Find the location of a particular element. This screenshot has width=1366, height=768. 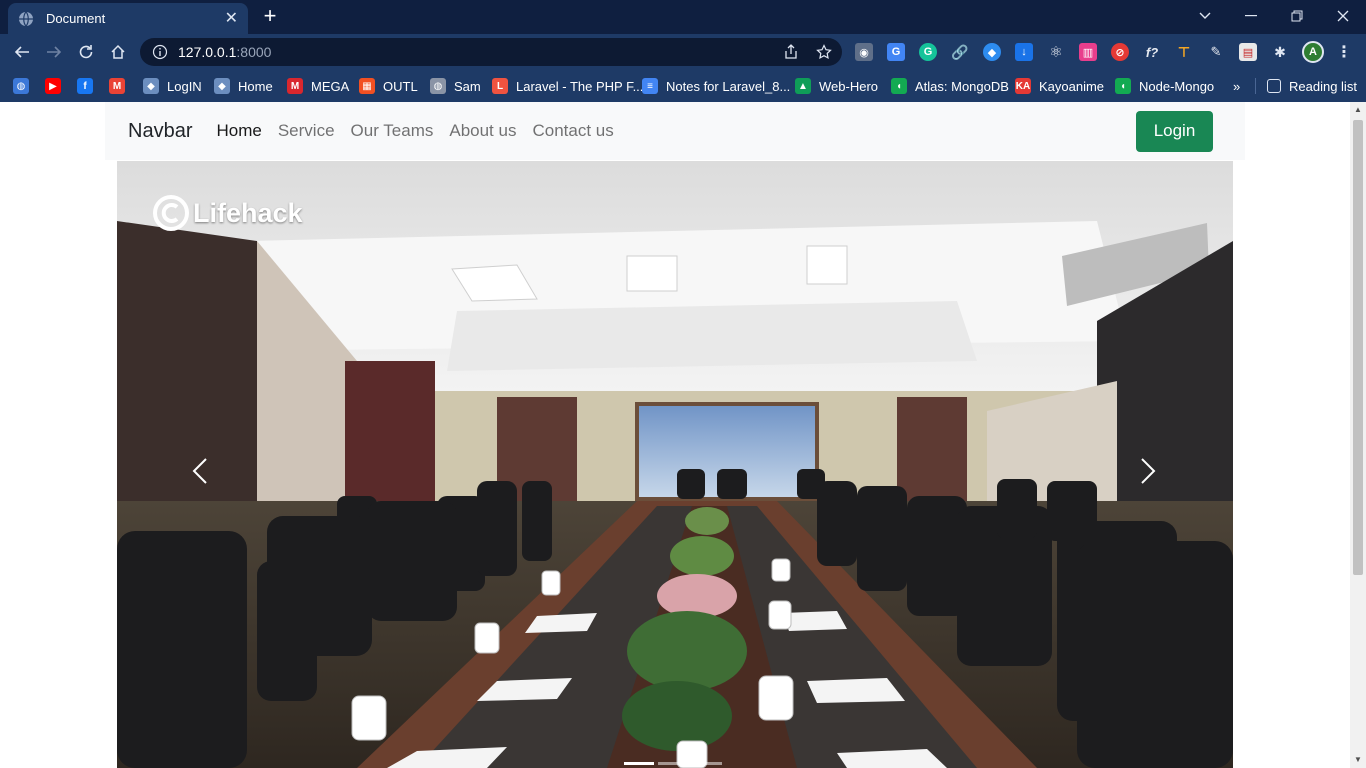

bookmark-facebook: f is located at coordinates (89, 86).